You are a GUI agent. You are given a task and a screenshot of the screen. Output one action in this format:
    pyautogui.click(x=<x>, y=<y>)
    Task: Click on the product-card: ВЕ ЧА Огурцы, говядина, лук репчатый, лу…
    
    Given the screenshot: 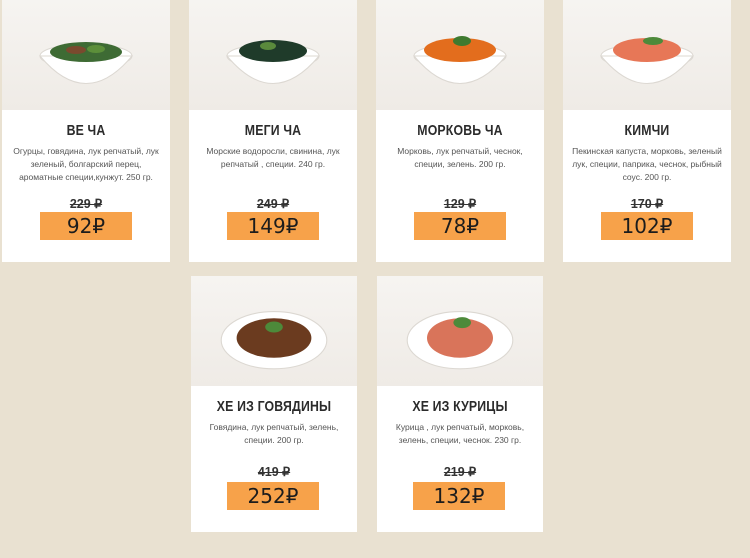 What is the action you would take?
    pyautogui.click(x=86, y=131)
    